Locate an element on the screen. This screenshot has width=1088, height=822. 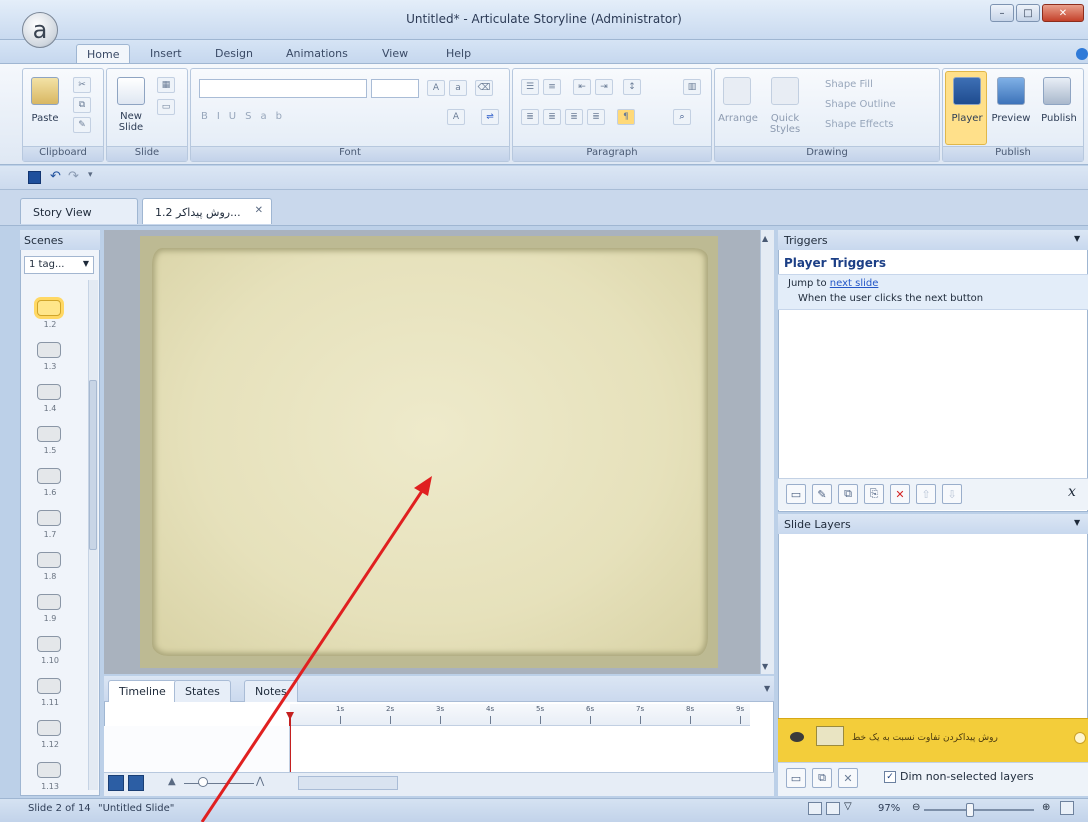
slide-icon: ▭ is located at coordinates (166, 107).